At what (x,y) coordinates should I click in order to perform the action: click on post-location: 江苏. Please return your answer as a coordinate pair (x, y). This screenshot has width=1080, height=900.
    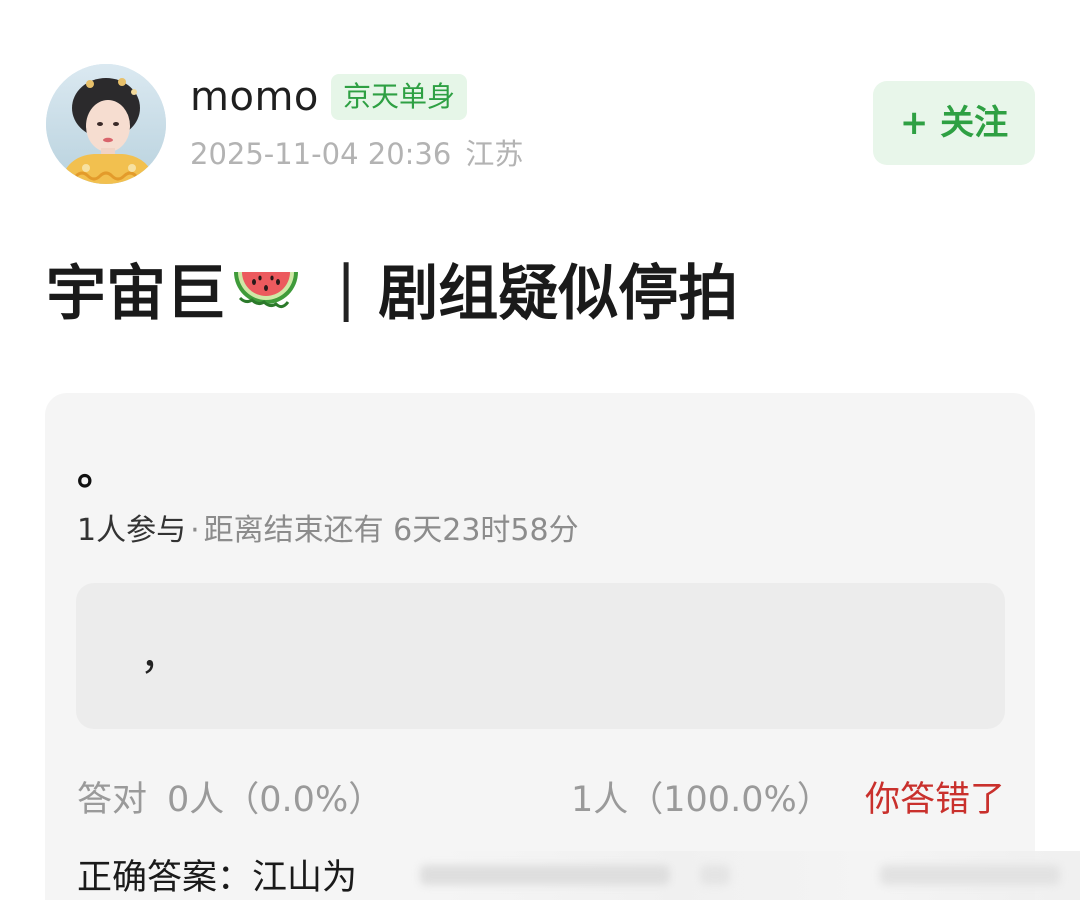
    Looking at the image, I should click on (494, 154).